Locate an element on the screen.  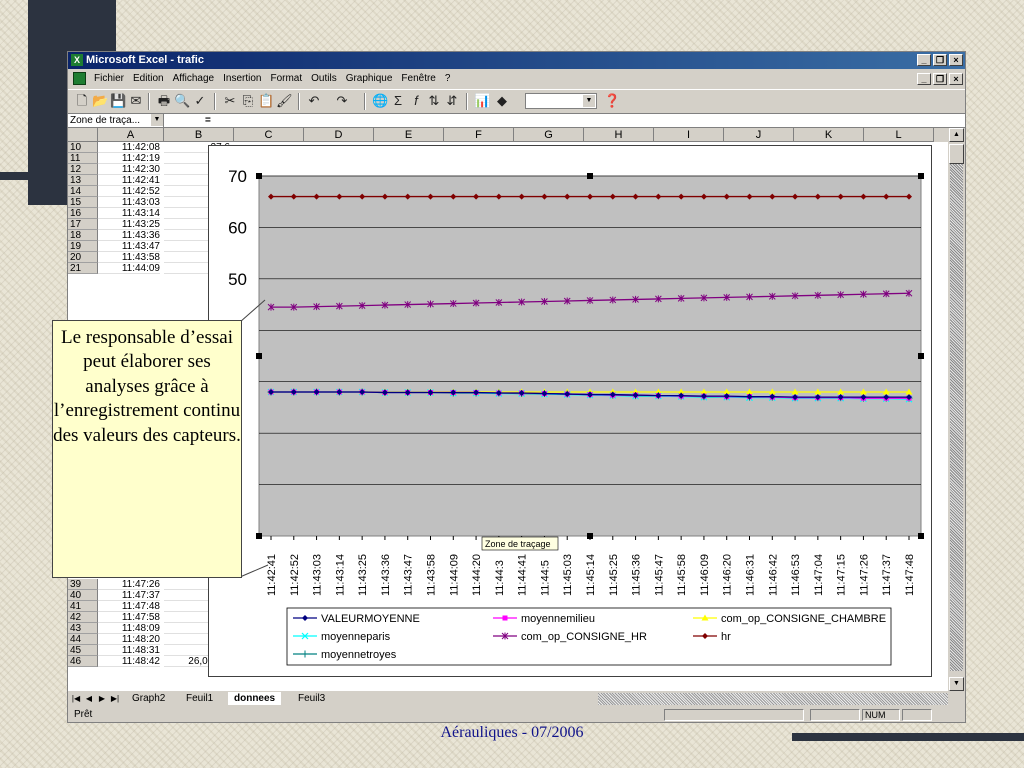
menu-item: Fenêtre is located at coordinates (418, 79).